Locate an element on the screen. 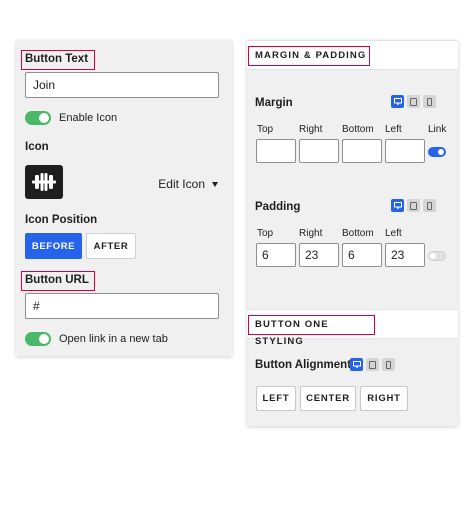 This screenshot has width=474, height=513. padding-bottom-label: Bottom is located at coordinates (358, 233).